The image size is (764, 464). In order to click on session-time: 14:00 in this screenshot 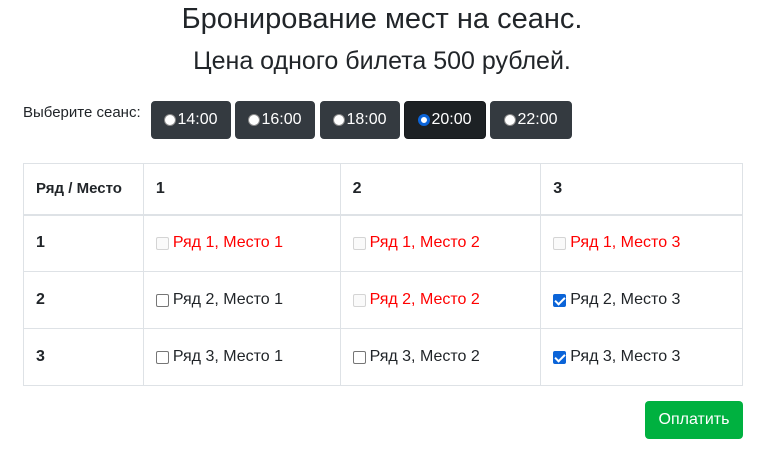, I will do `click(197, 119)`.